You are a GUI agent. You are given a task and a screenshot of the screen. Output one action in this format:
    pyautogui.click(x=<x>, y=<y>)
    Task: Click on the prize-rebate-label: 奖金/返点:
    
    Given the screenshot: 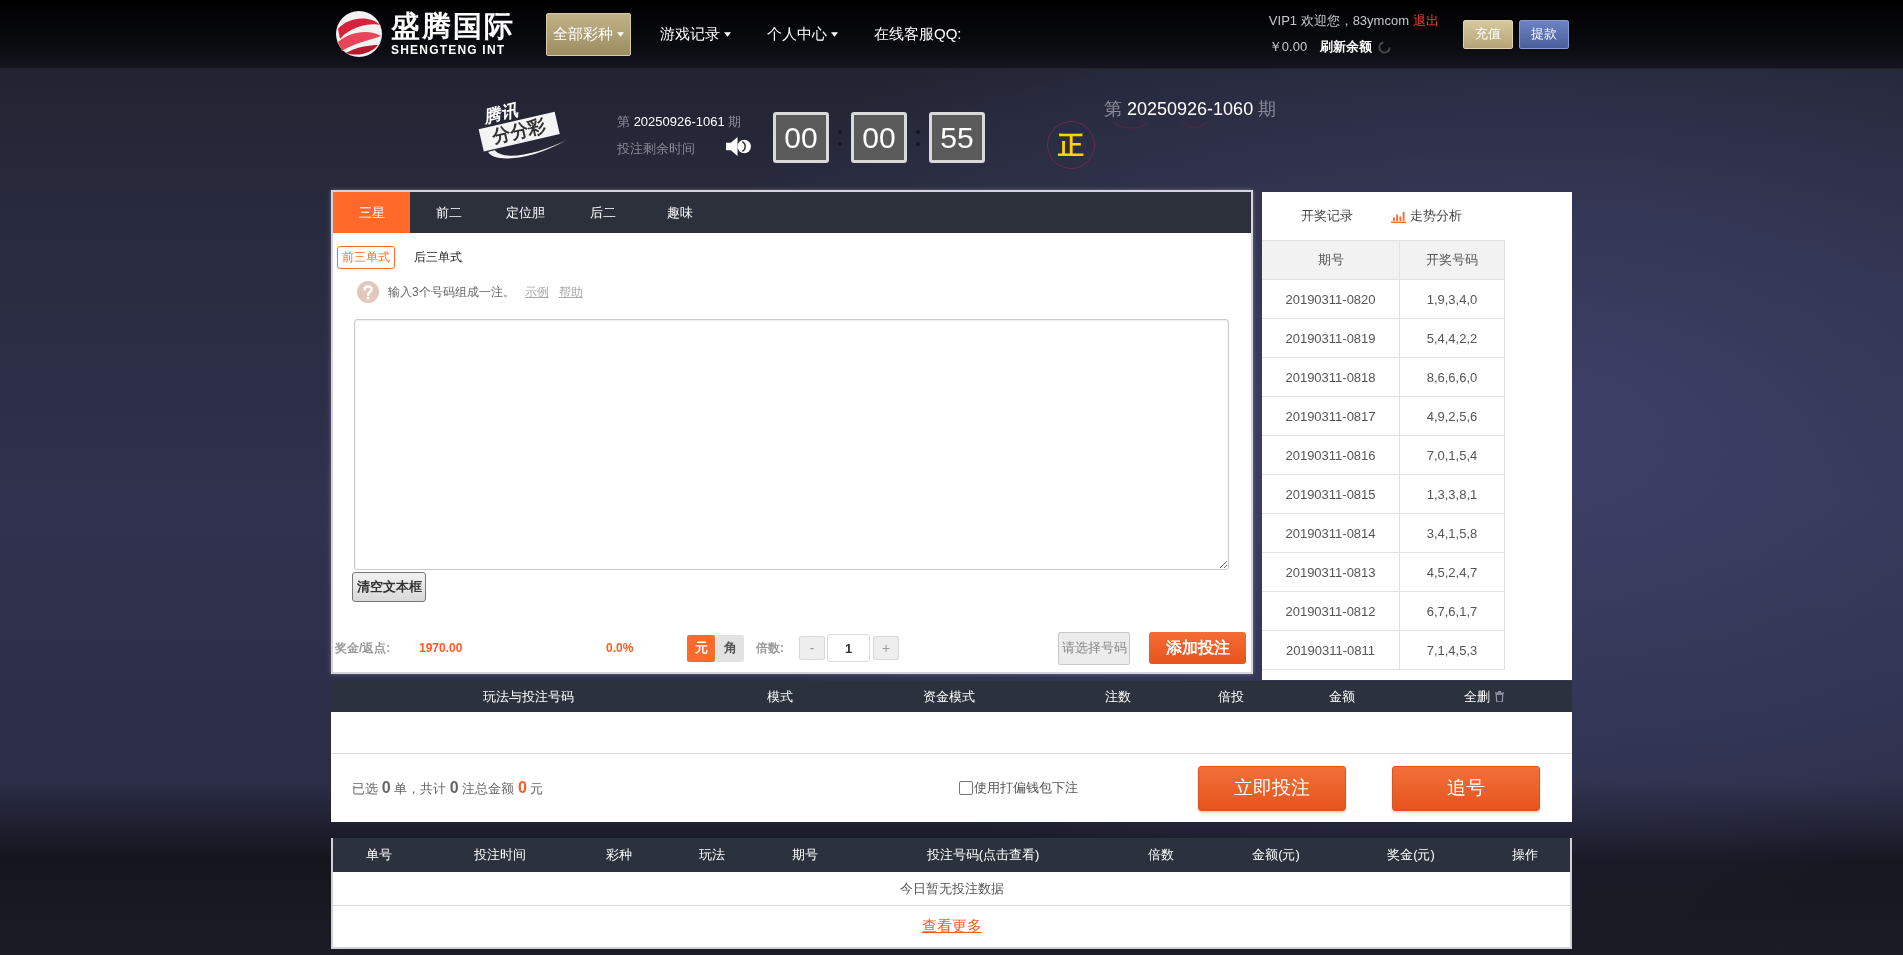 What is the action you would take?
    pyautogui.click(x=363, y=648)
    